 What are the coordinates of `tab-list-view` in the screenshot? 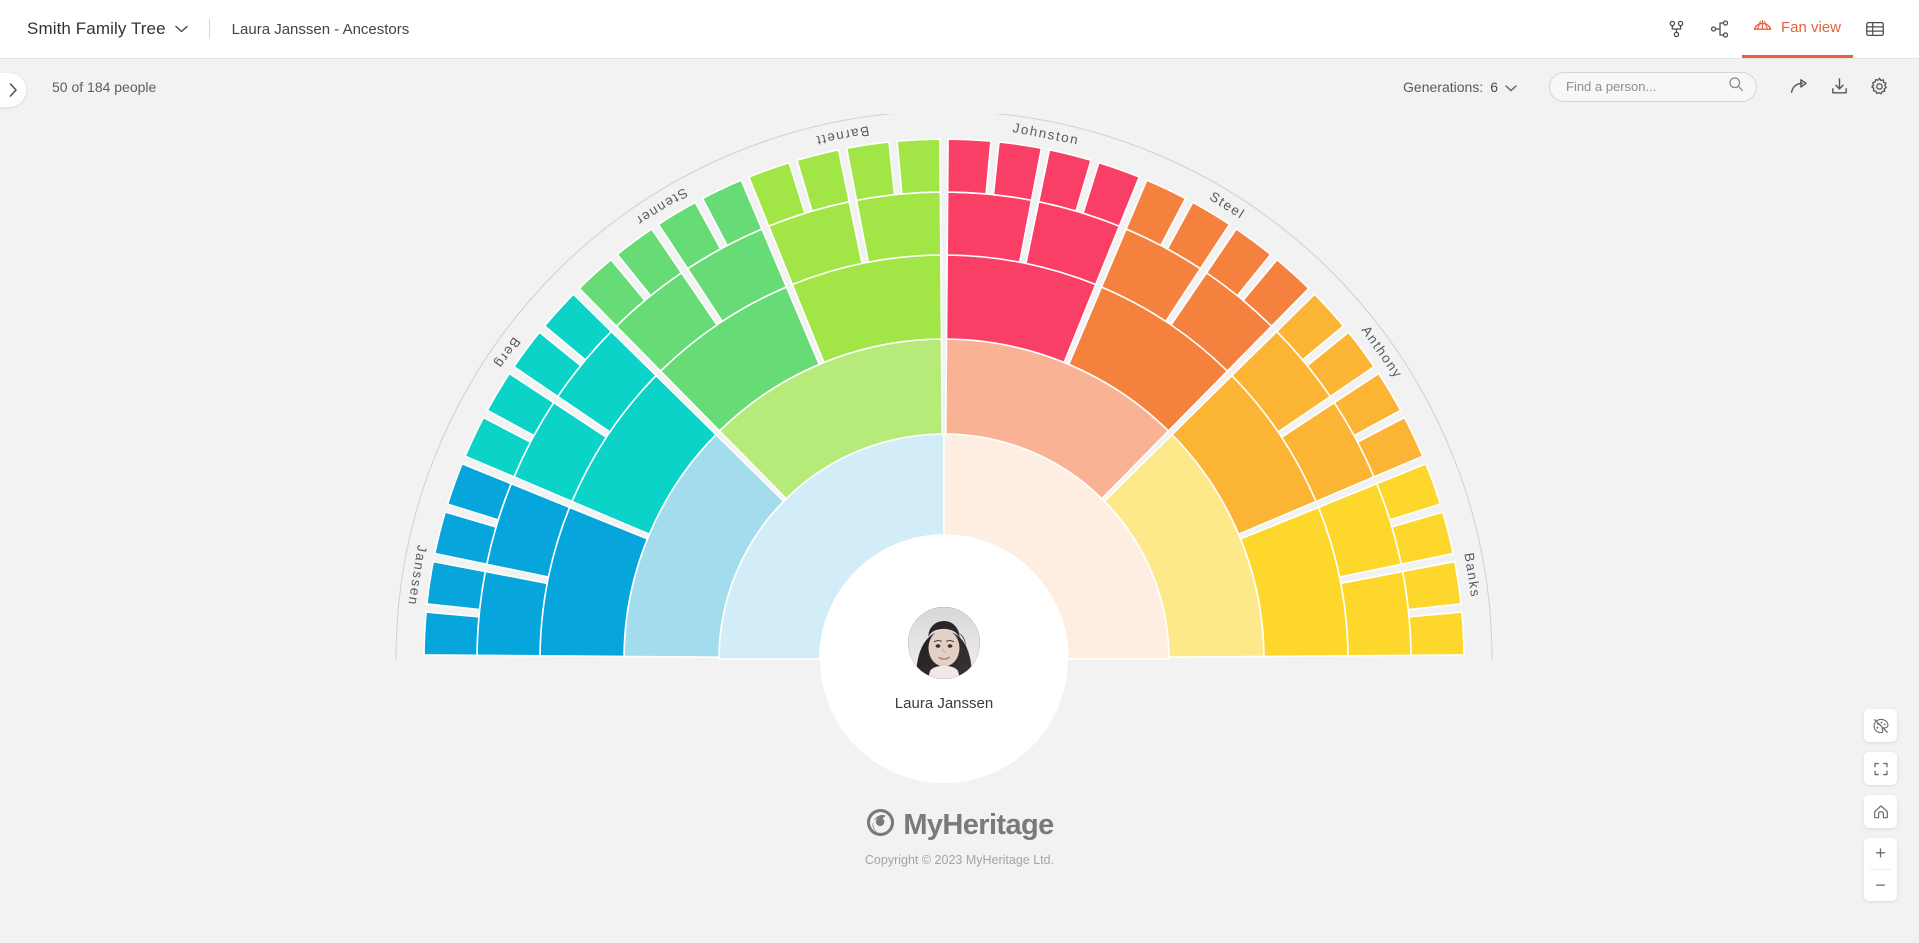 It's located at (1875, 29).